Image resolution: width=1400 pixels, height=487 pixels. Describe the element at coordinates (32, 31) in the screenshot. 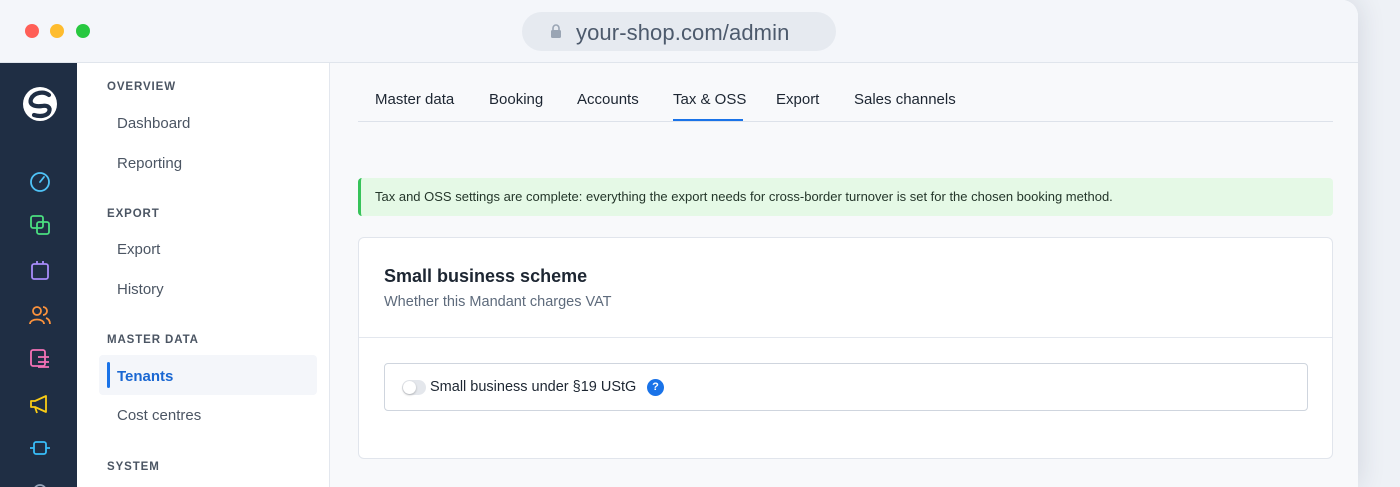

I see `close-window-button` at that location.